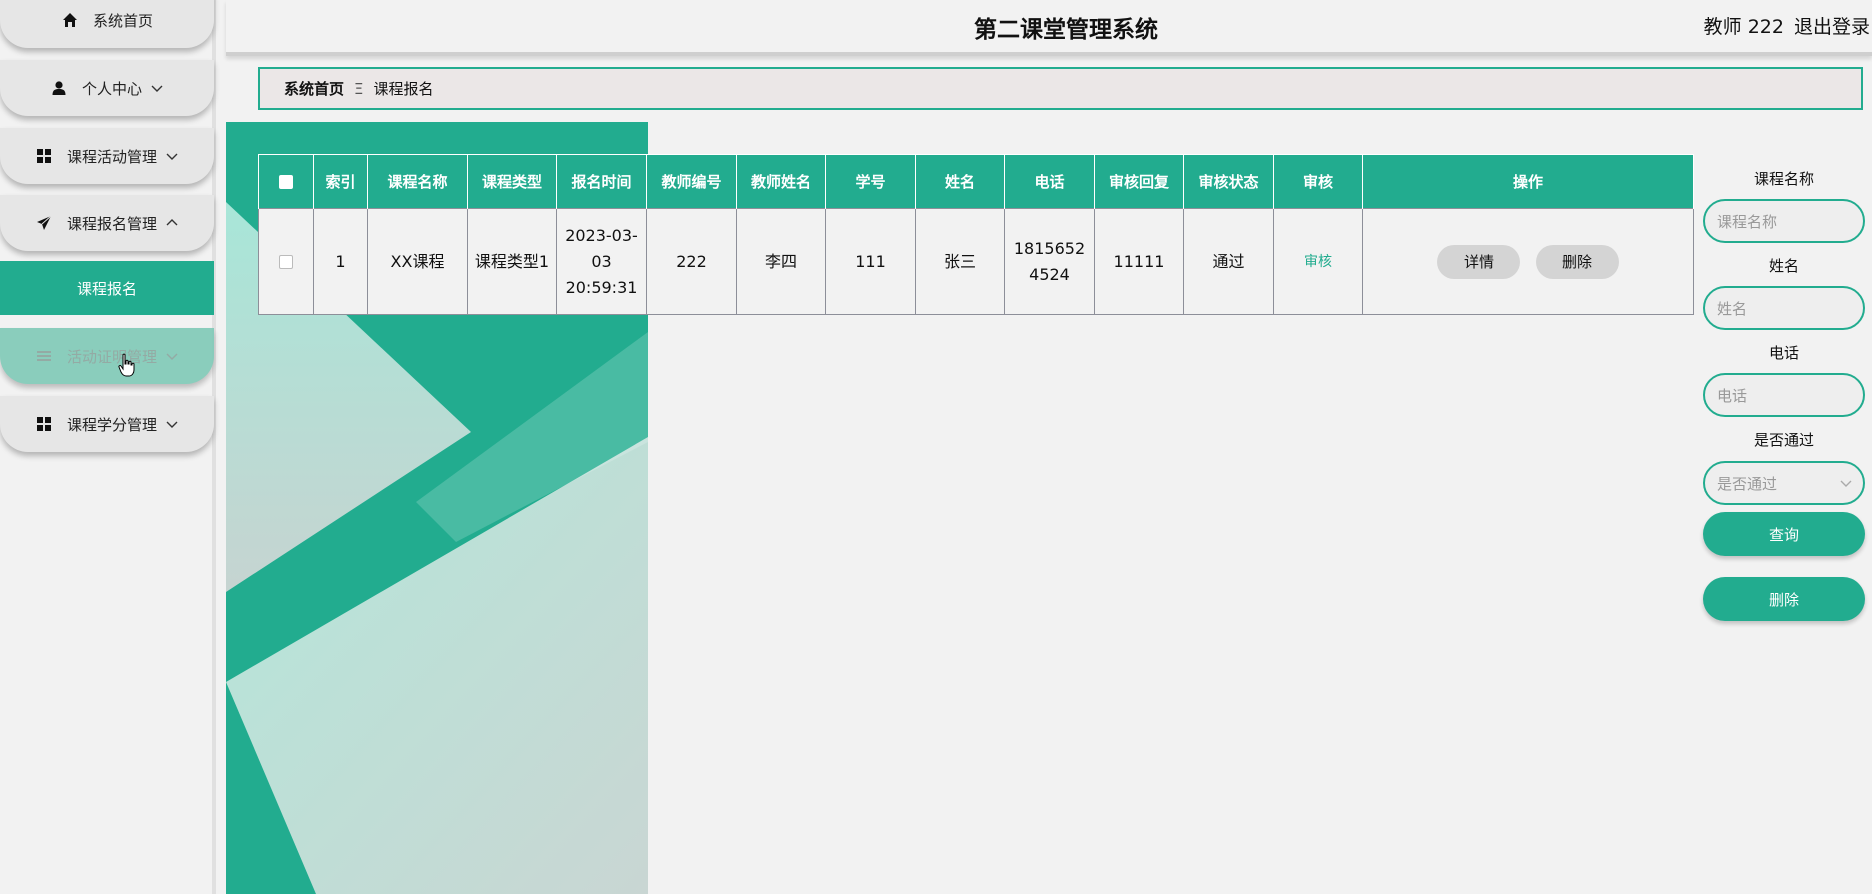  I want to click on cell-audit-action: 审核, so click(1318, 261).